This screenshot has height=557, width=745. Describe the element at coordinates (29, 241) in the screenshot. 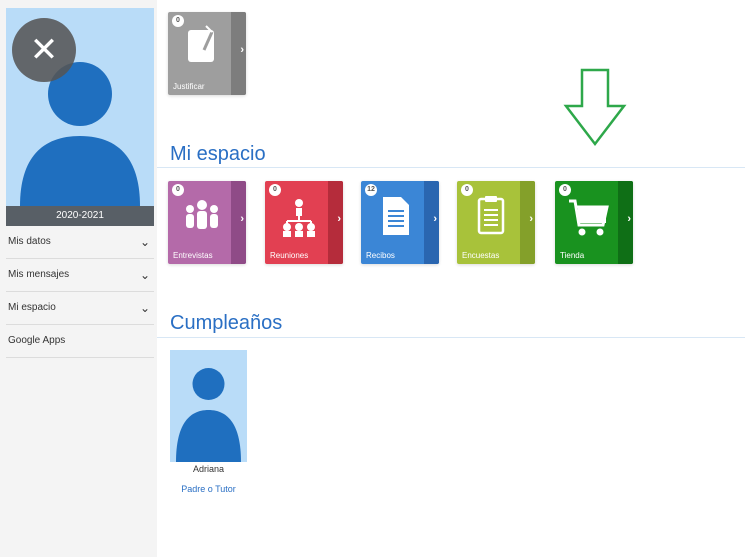

I see `sidebar-item-label: Mis datos` at that location.